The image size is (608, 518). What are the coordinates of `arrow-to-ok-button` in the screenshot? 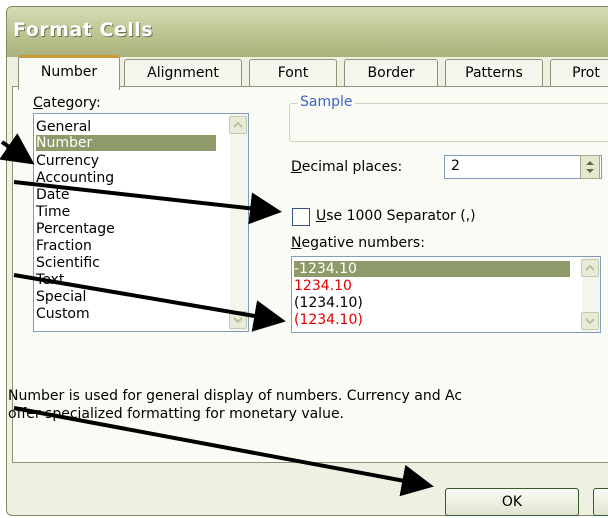 It's located at (223, 451).